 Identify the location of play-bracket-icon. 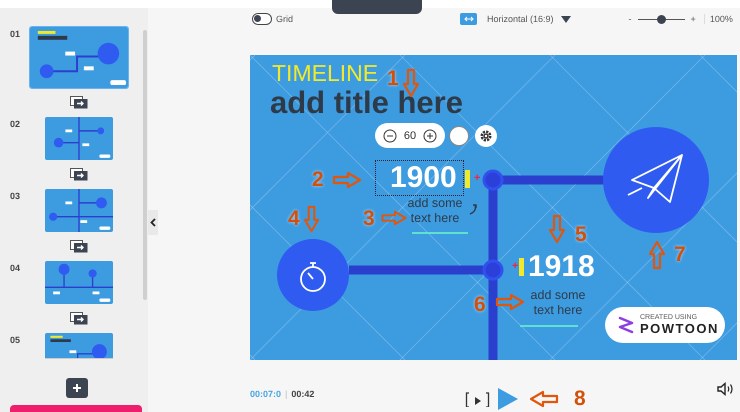
(477, 399).